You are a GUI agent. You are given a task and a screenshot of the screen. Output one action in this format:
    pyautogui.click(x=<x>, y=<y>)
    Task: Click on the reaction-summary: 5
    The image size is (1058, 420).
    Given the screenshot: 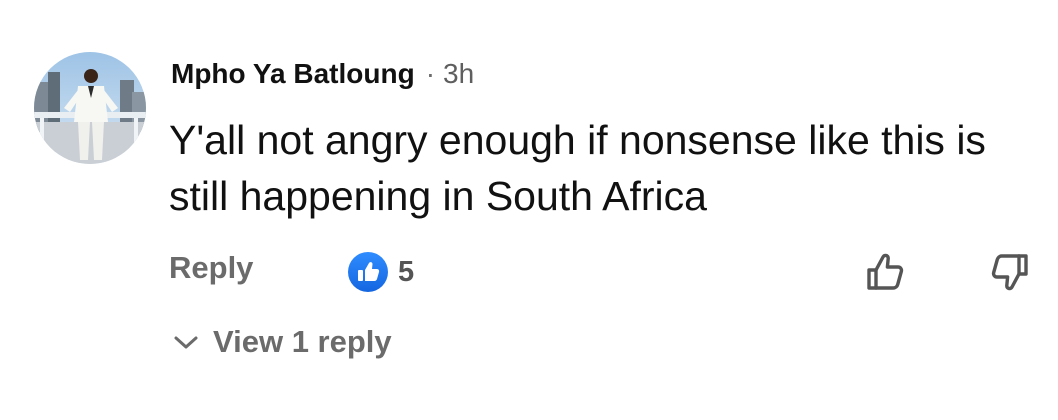 What is the action you would take?
    pyautogui.click(x=381, y=272)
    